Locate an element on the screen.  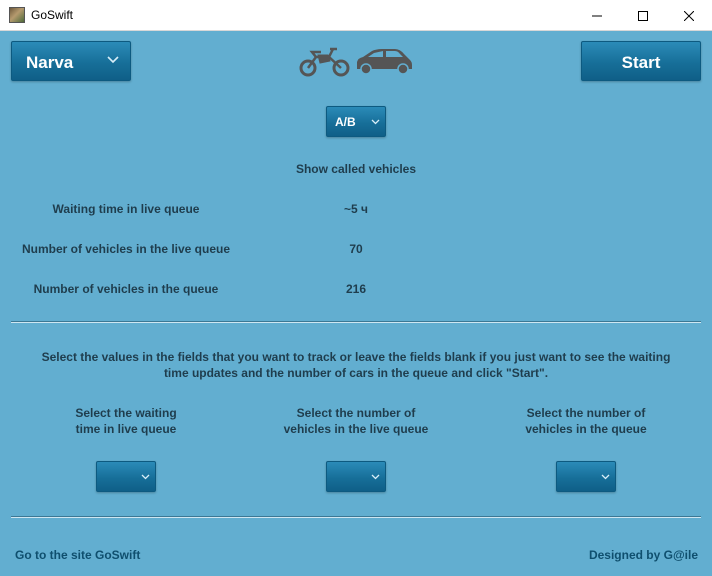
category-select-value: A/B is located at coordinates (345, 122).